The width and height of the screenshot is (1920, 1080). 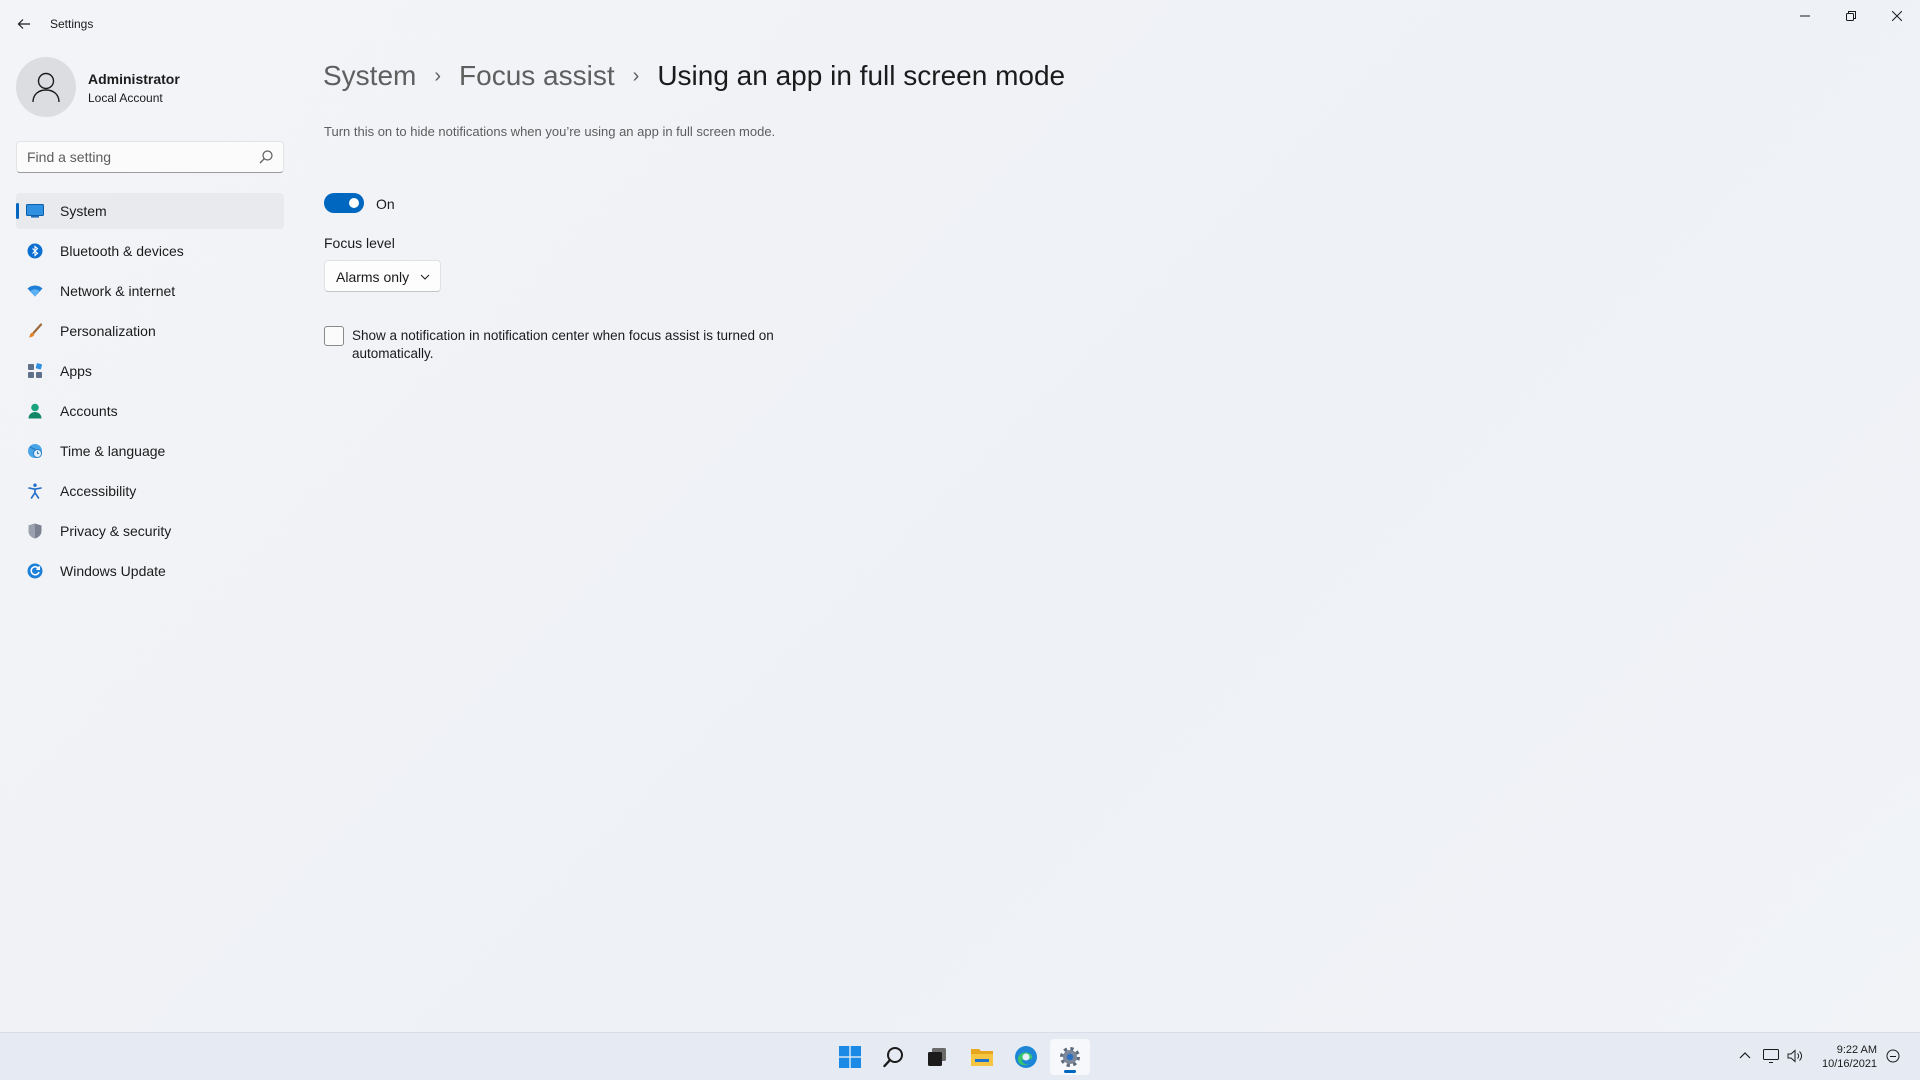 I want to click on taskbar-clock: 9:22 AM 10/16/2021, so click(x=1849, y=1057).